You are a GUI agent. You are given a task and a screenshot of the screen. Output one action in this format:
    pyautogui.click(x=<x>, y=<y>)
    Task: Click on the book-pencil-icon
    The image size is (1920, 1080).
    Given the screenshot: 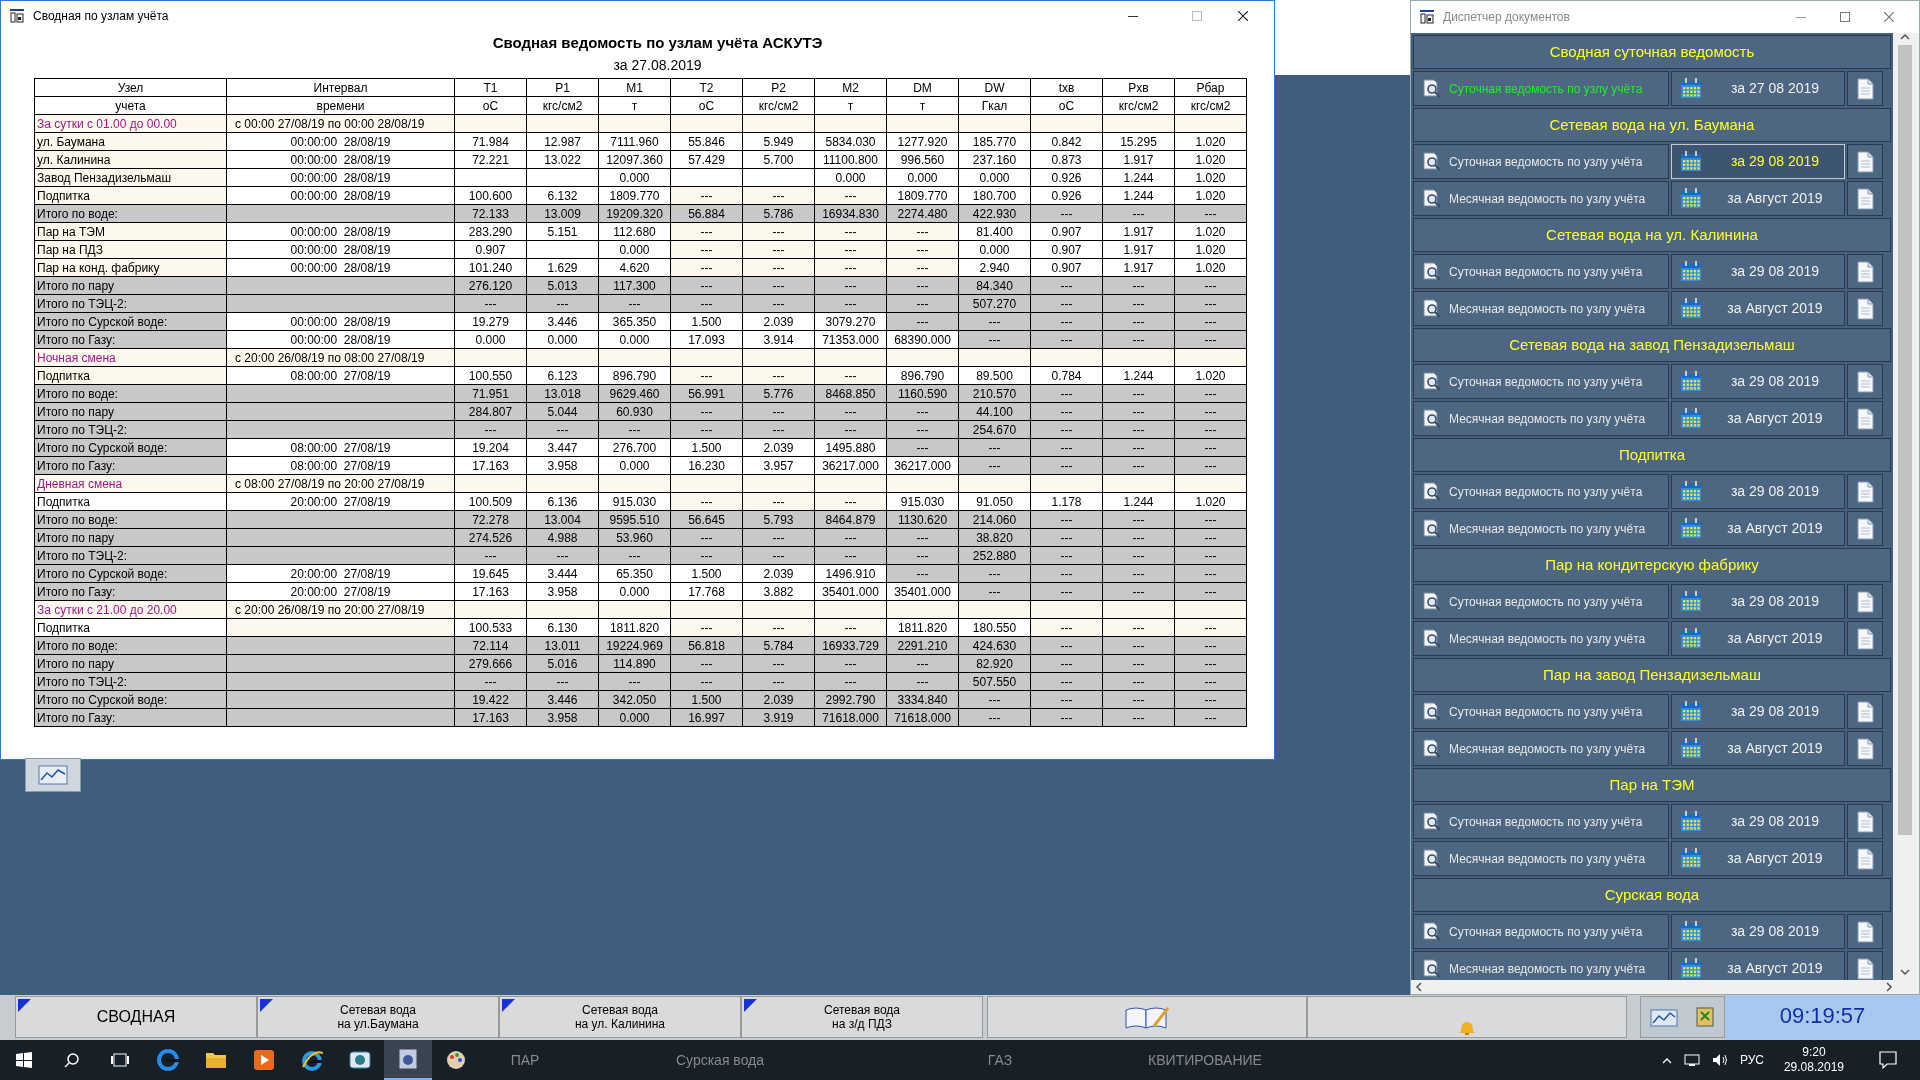 What is the action you would take?
    pyautogui.click(x=1147, y=1017)
    